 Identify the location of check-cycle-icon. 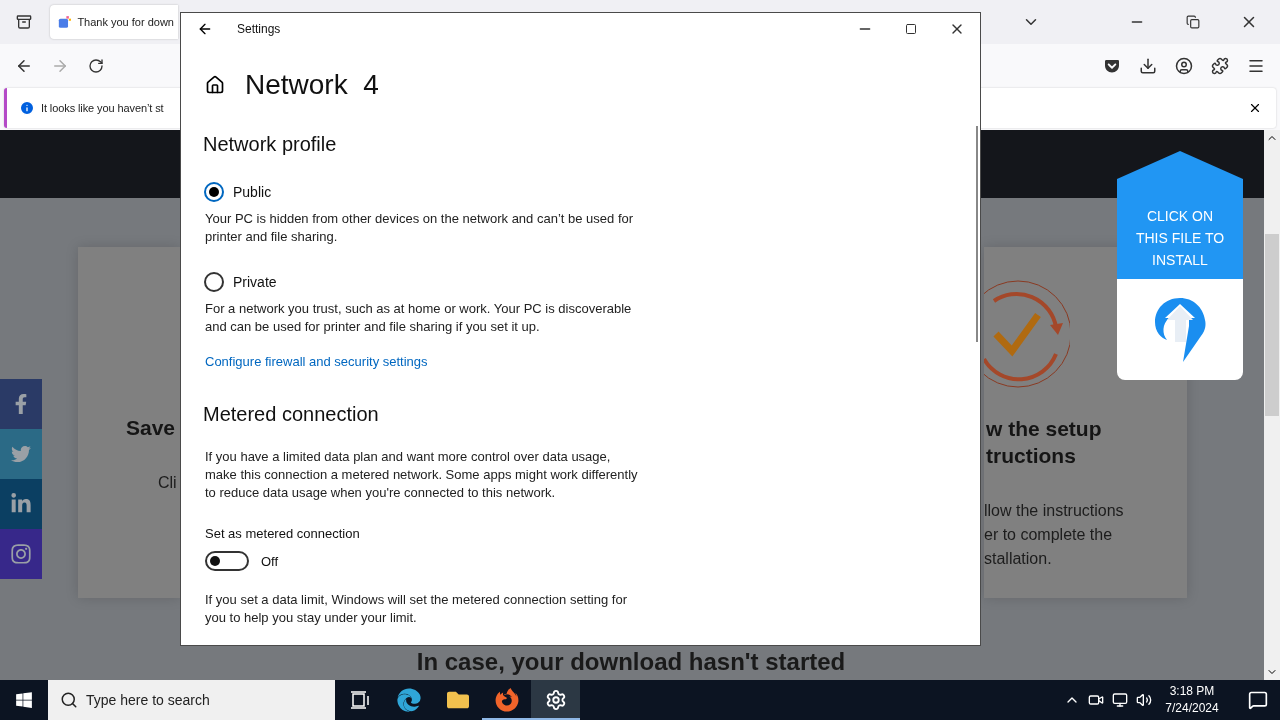
(1027, 334).